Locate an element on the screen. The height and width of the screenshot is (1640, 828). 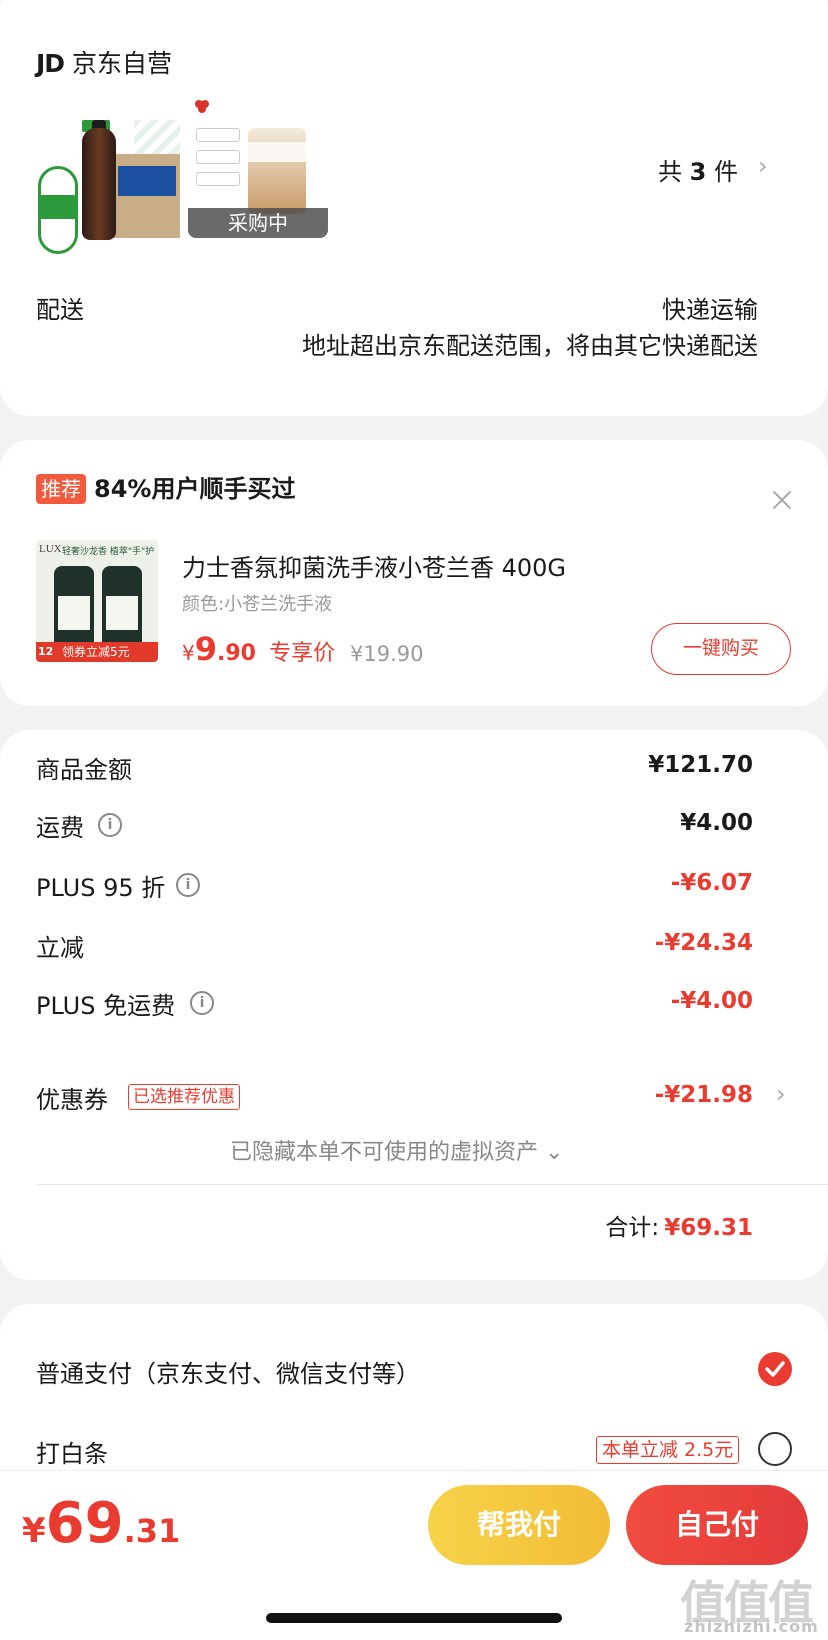
total-row: 合计: ¥69.31 is located at coordinates (679, 1225).